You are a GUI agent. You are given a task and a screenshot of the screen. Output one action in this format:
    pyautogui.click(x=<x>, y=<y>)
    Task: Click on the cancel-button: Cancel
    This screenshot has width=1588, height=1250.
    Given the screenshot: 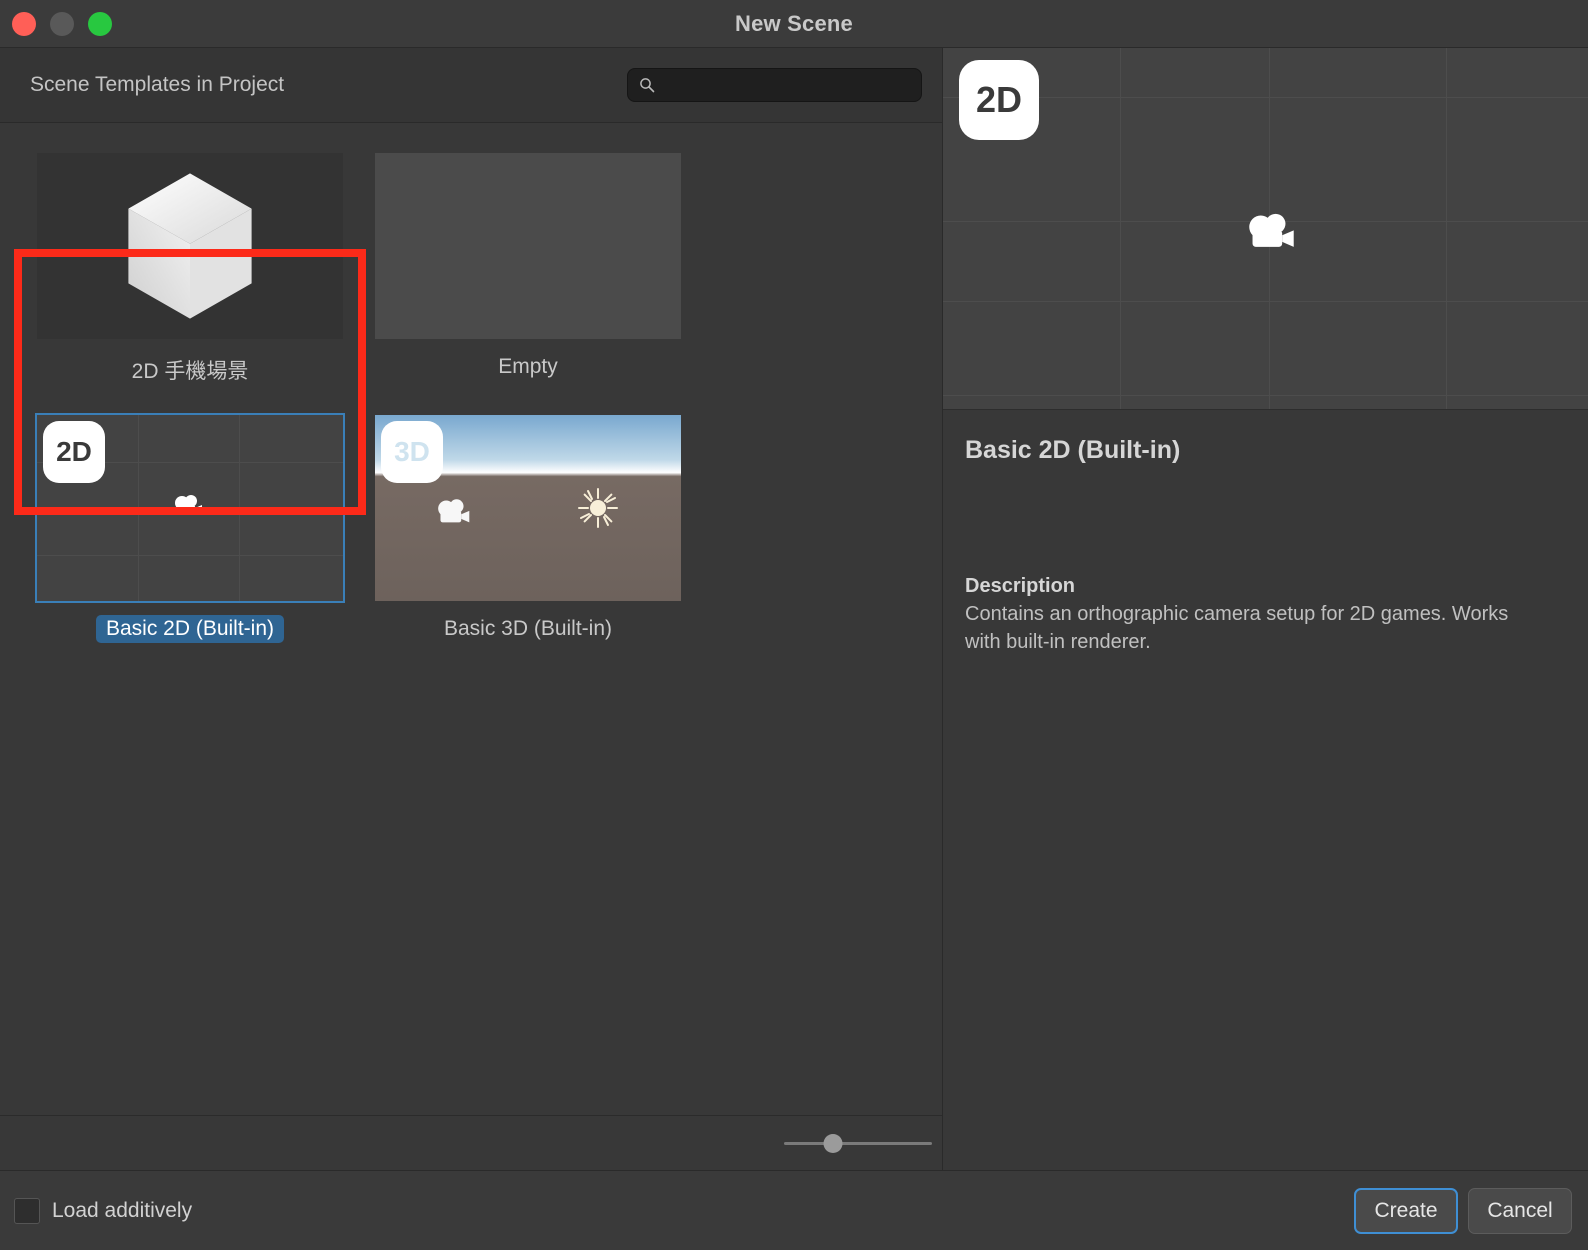 What is the action you would take?
    pyautogui.click(x=1520, y=1210)
    